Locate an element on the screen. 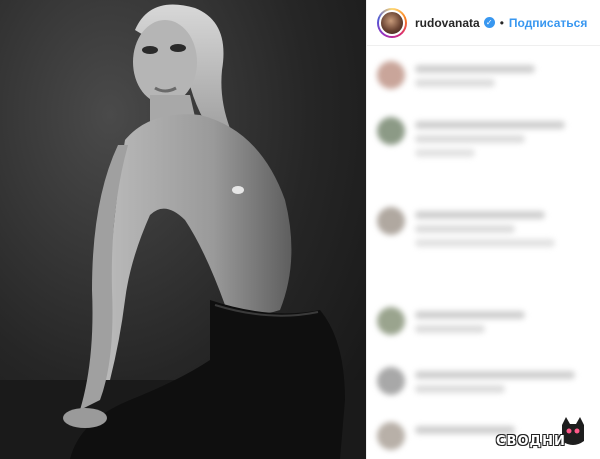  verified-badge-icon: ✓ is located at coordinates (489, 22).